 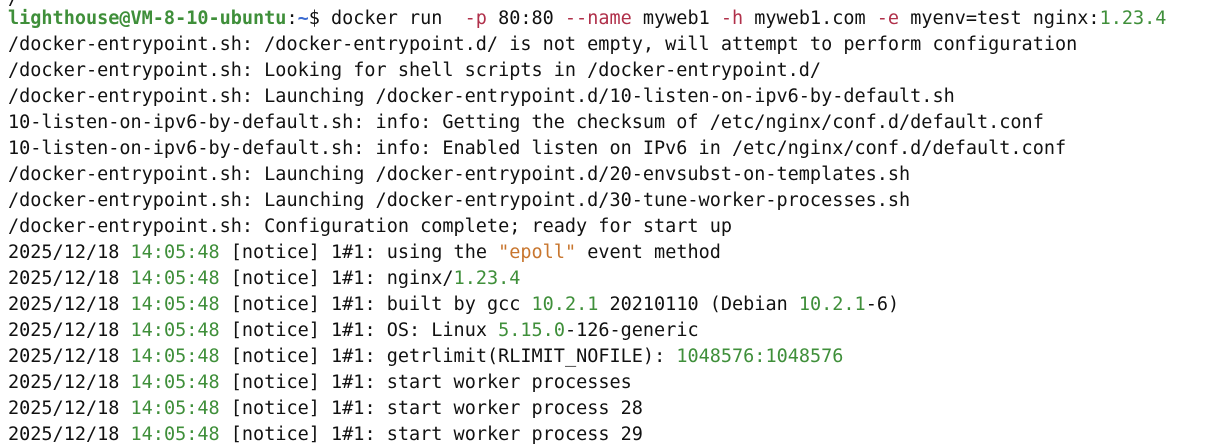 What do you see at coordinates (631, 330) in the screenshot?
I see `log-text: -126-generic` at bounding box center [631, 330].